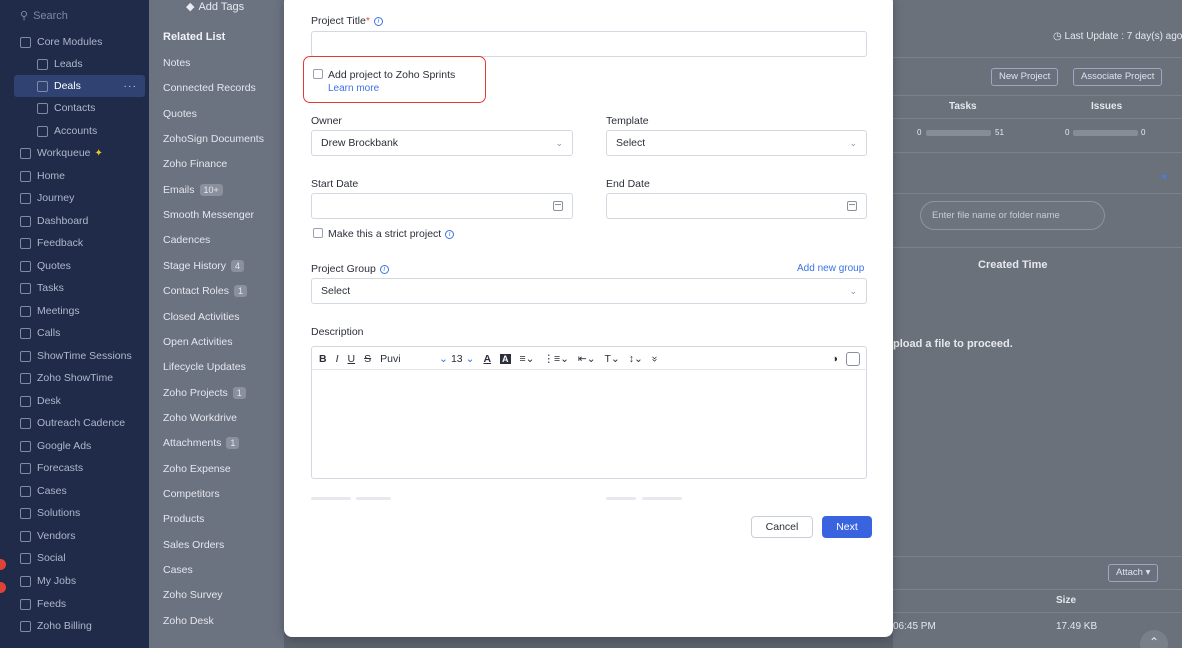  I want to click on sidebar-item-home: Home, so click(74, 176).